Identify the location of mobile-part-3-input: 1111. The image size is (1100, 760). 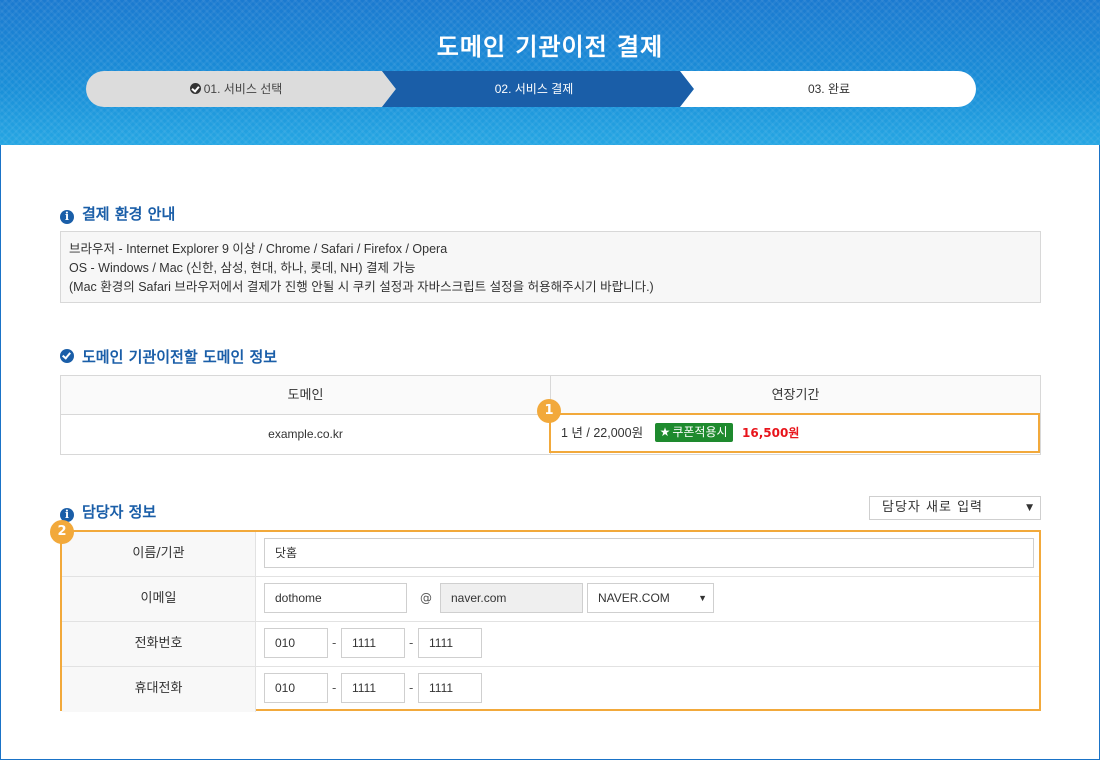
(450, 688).